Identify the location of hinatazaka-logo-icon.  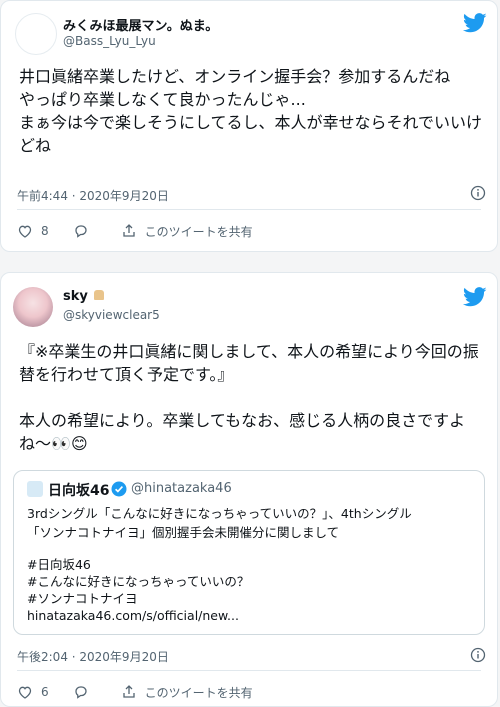
(35, 489).